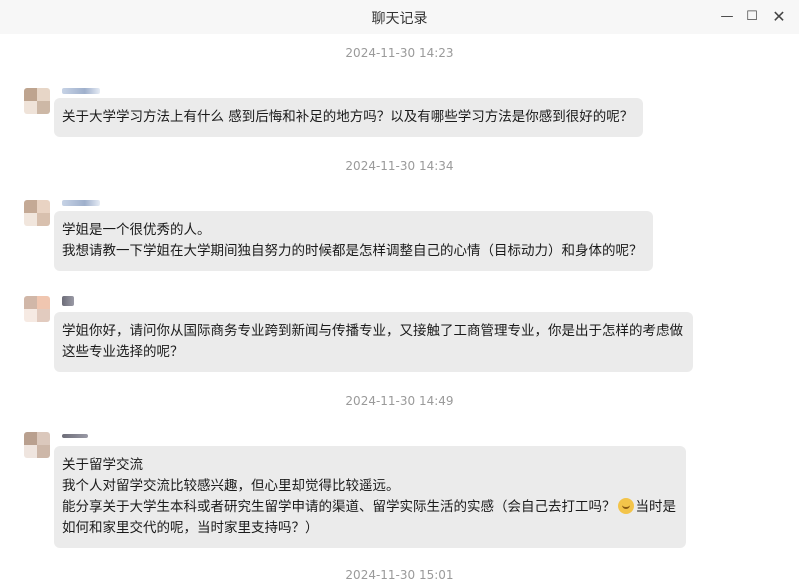 Image resolution: width=799 pixels, height=579 pixels. Describe the element at coordinates (136, 230) in the screenshot. I see `message-text: 学姐是一个很优秀的人。` at that location.